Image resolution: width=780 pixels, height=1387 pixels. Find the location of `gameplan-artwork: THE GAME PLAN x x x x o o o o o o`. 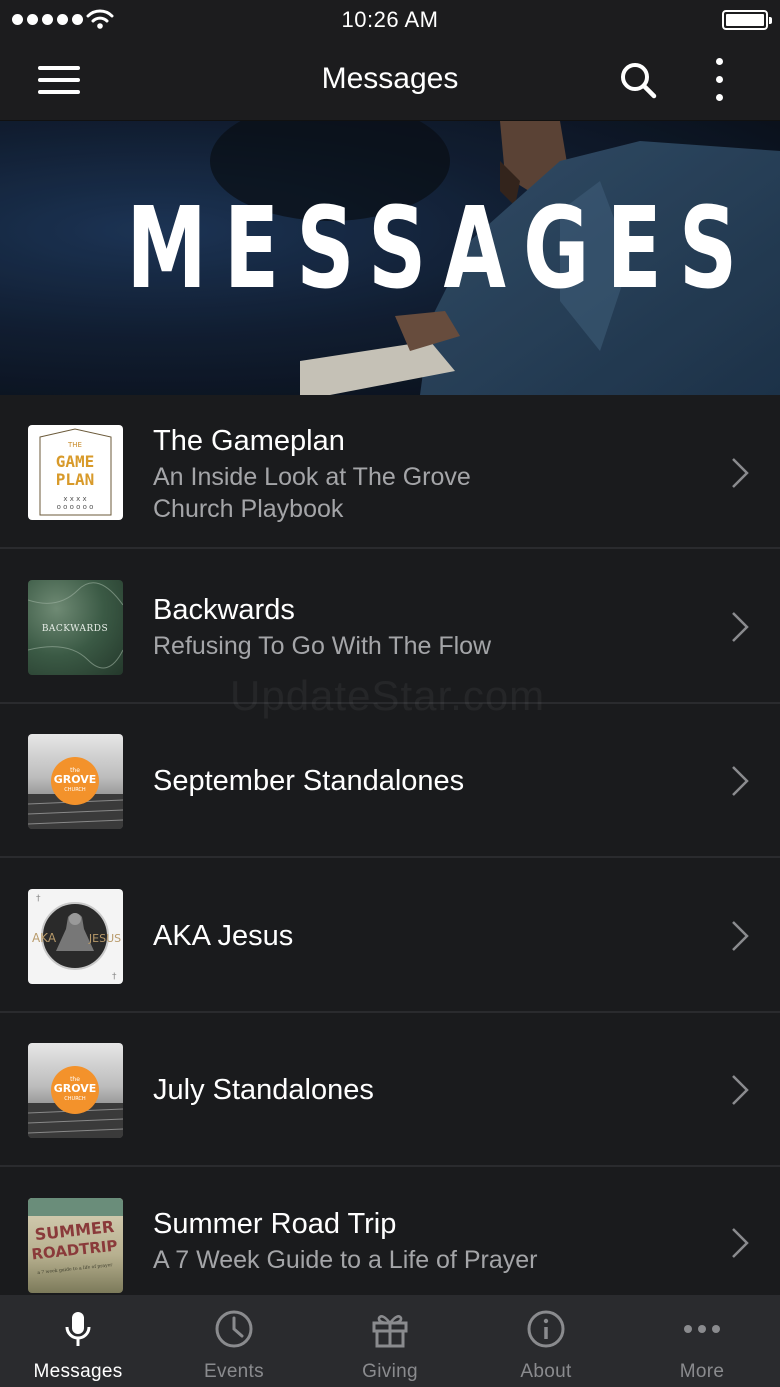

gameplan-artwork: THE GAME PLAN x x x x o o o o o o is located at coordinates (75, 472).